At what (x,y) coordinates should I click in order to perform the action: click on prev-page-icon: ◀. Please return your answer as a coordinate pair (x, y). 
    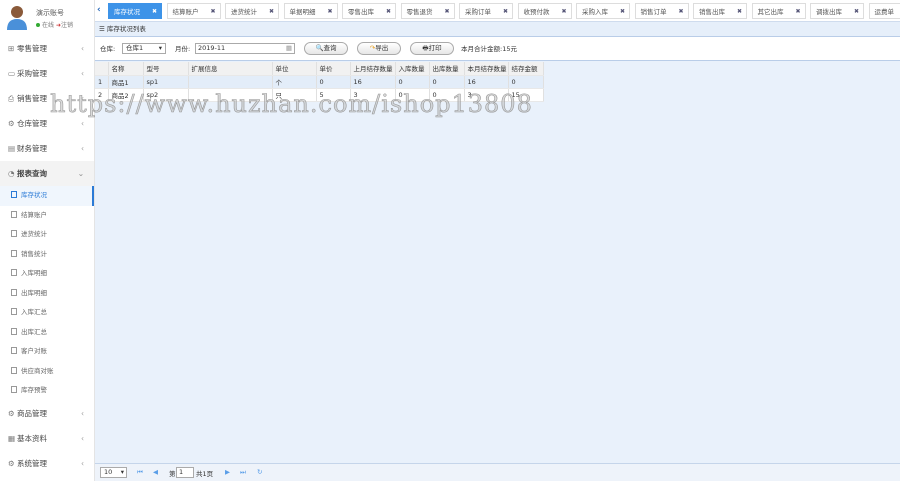
    Looking at the image, I should click on (155, 472).